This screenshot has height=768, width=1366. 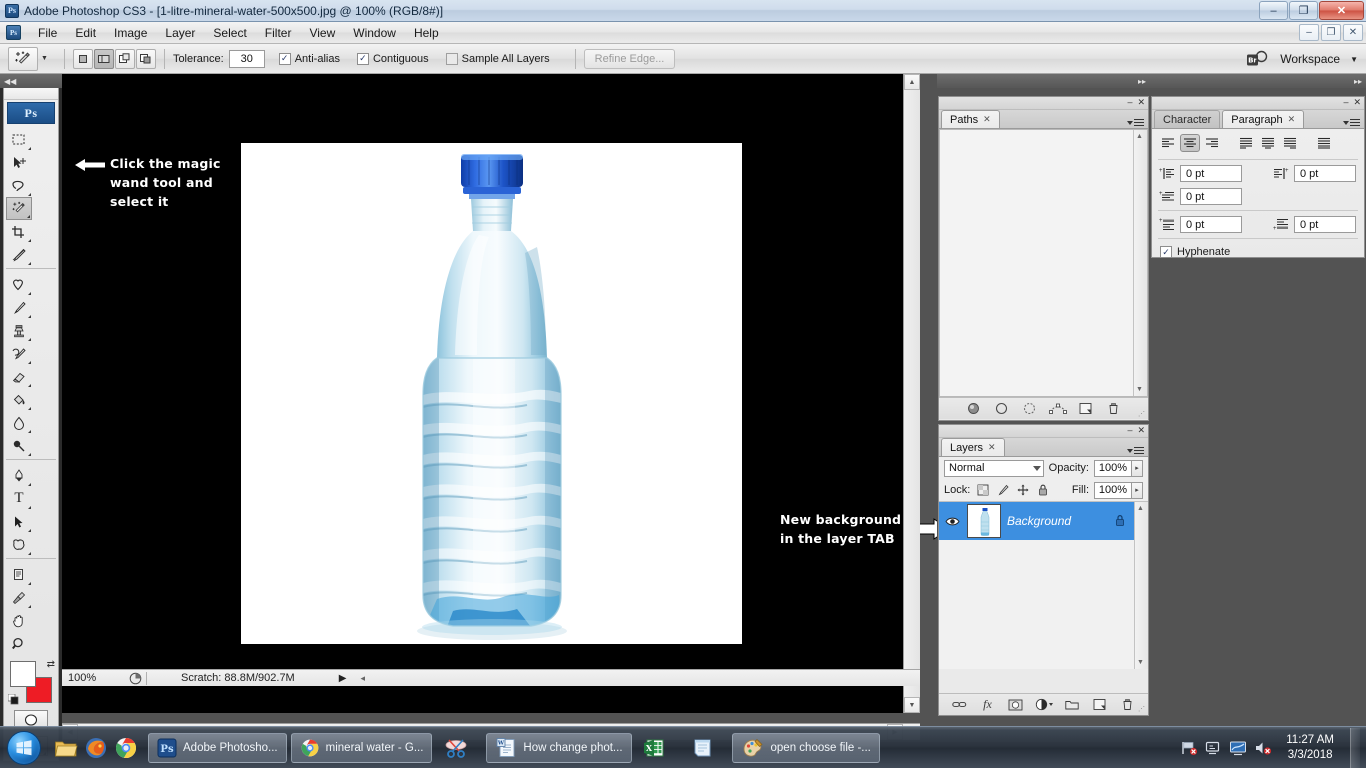 I want to click on tool-preset-chevron-down-icon: ▼, so click(x=44, y=58).